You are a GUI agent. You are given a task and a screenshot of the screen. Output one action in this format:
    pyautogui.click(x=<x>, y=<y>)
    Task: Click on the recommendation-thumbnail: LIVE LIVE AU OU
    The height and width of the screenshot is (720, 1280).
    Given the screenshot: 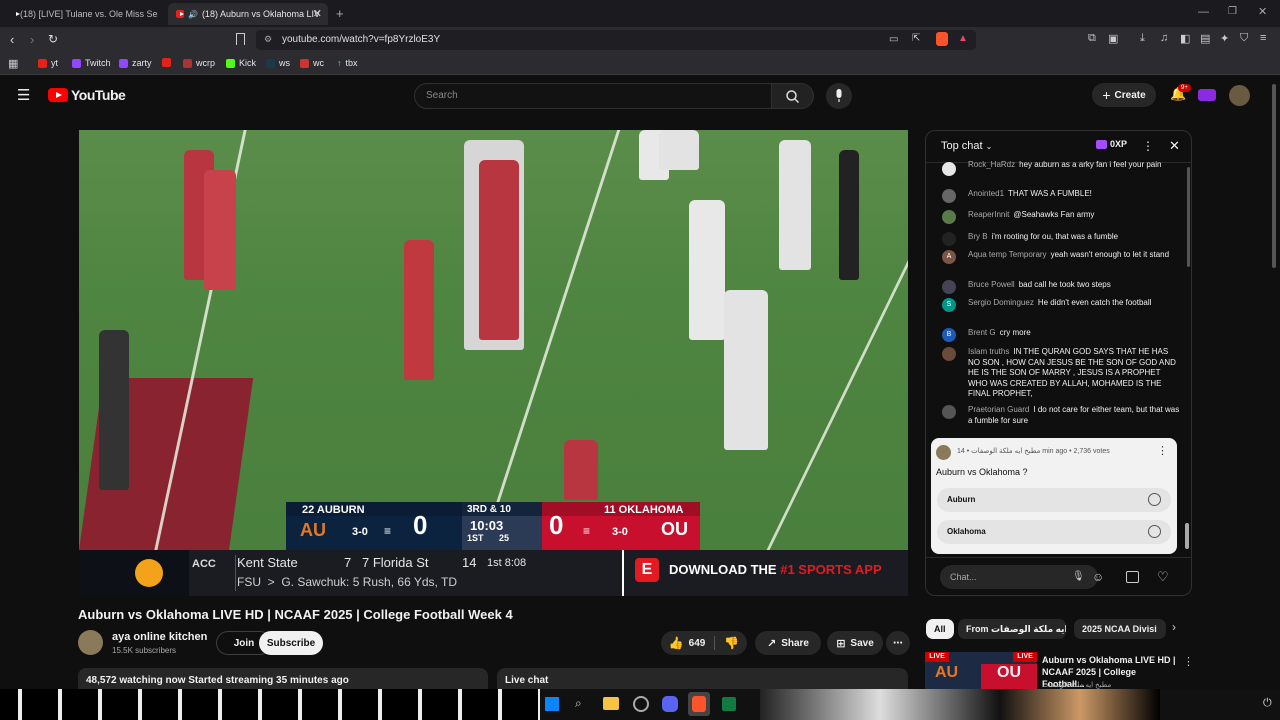 What is the action you would take?
    pyautogui.click(x=981, y=671)
    